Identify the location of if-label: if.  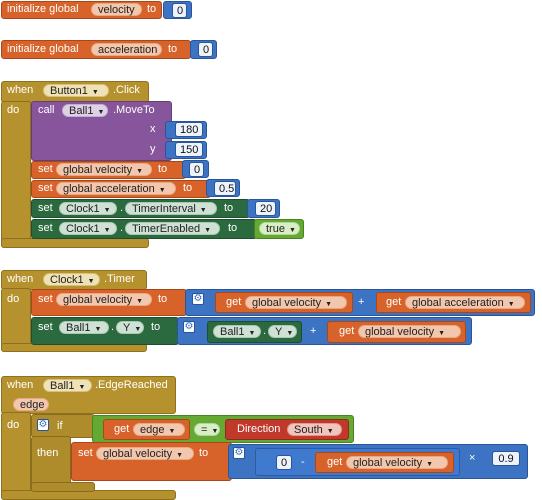
(60, 426).